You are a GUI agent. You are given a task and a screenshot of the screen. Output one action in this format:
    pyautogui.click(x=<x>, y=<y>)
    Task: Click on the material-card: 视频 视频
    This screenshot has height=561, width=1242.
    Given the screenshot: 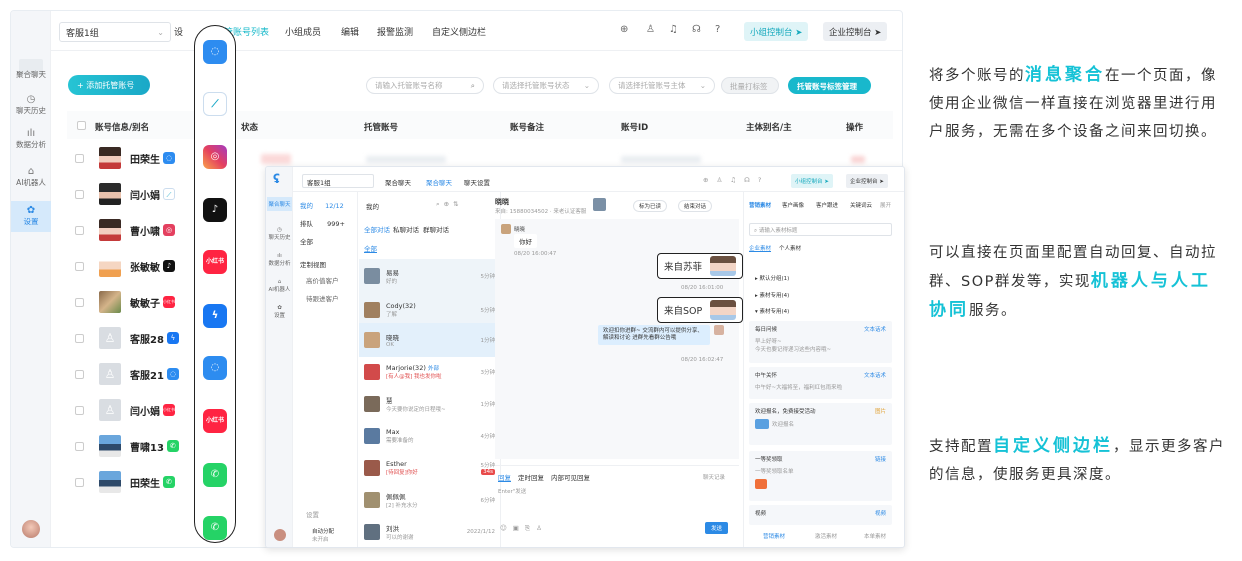 What is the action you would take?
    pyautogui.click(x=820, y=515)
    